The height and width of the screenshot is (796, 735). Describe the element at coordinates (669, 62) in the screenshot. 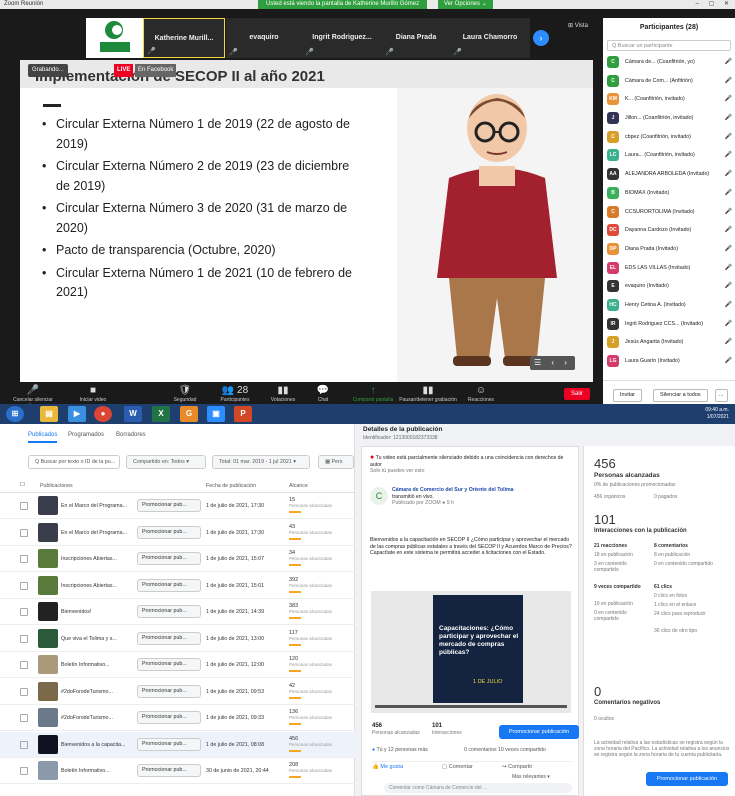

I see `participant-row: C Cámara de... (Coanfitrión, yo) 🎤` at that location.